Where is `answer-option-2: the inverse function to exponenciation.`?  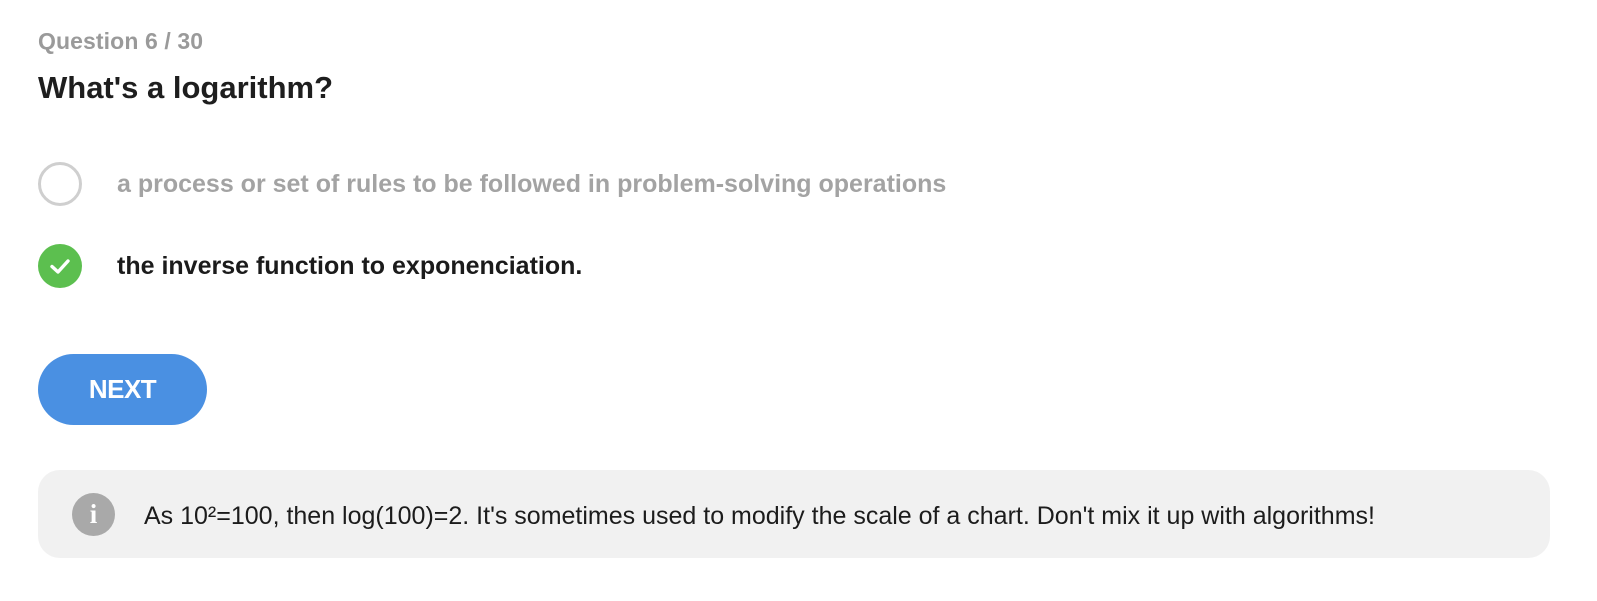 answer-option-2: the inverse function to exponenciation. is located at coordinates (310, 266).